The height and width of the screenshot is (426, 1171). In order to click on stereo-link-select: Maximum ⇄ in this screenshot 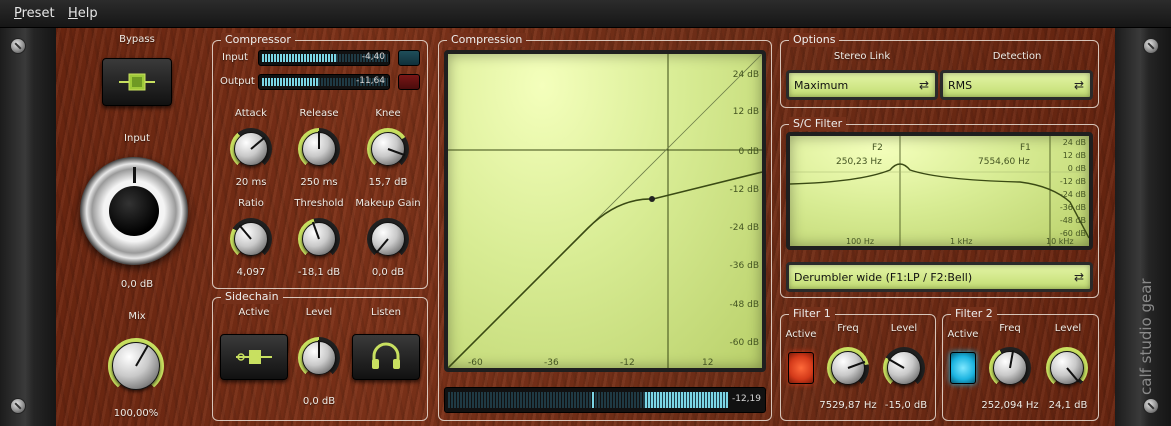, I will do `click(862, 85)`.